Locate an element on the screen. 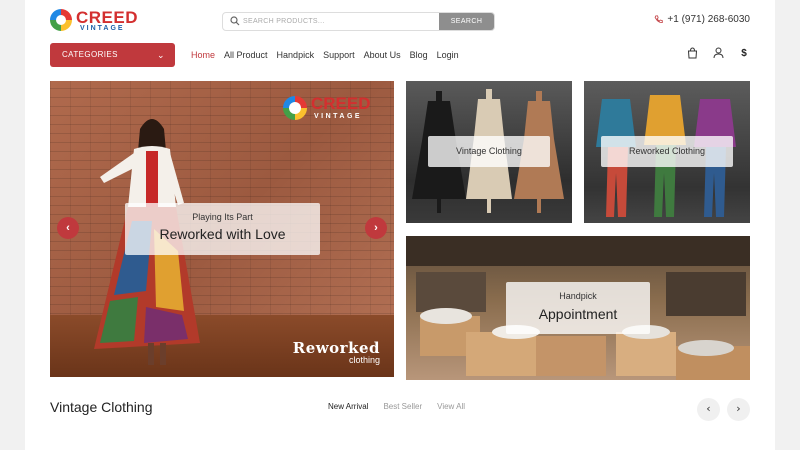  section-tabs: New Arrival Best Seller View All is located at coordinates (396, 406).